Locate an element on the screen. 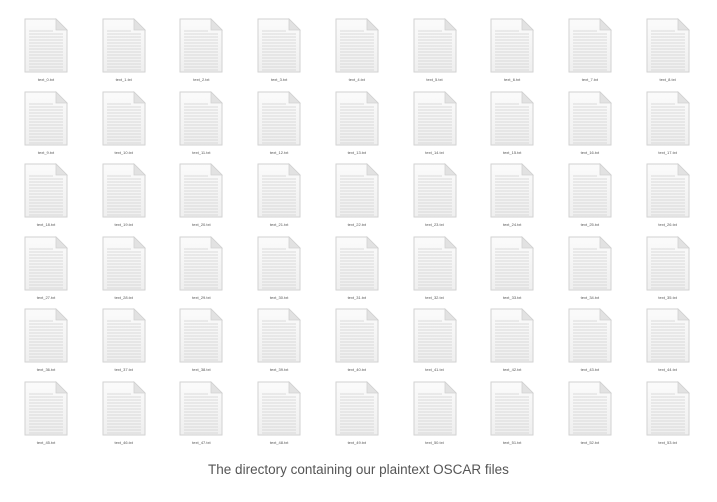 The height and width of the screenshot is (502, 717). file-item: text_34.txt is located at coordinates (590, 272).